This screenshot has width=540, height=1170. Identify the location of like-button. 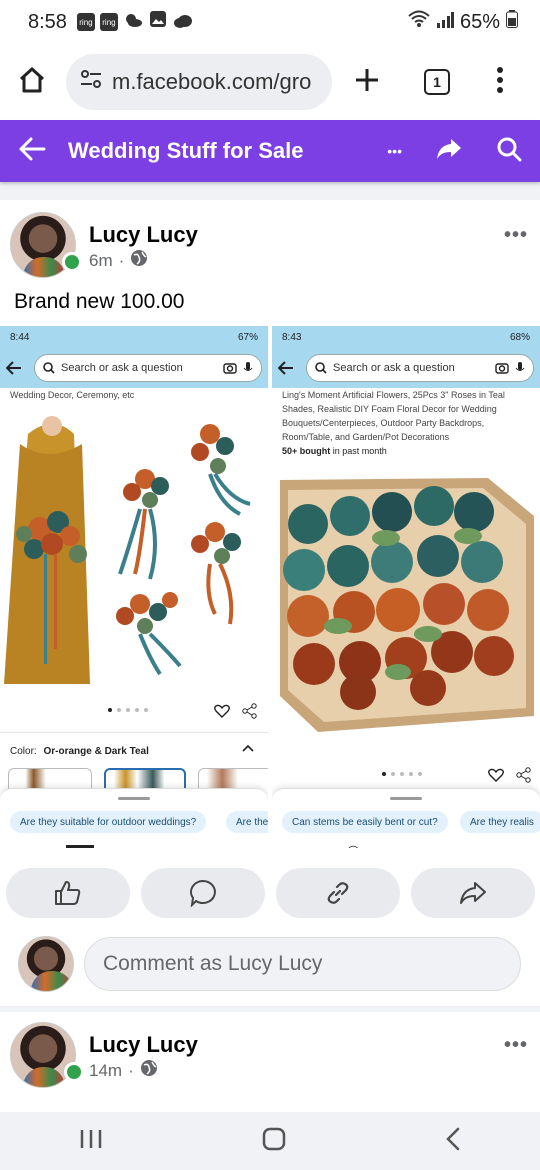
(68, 893).